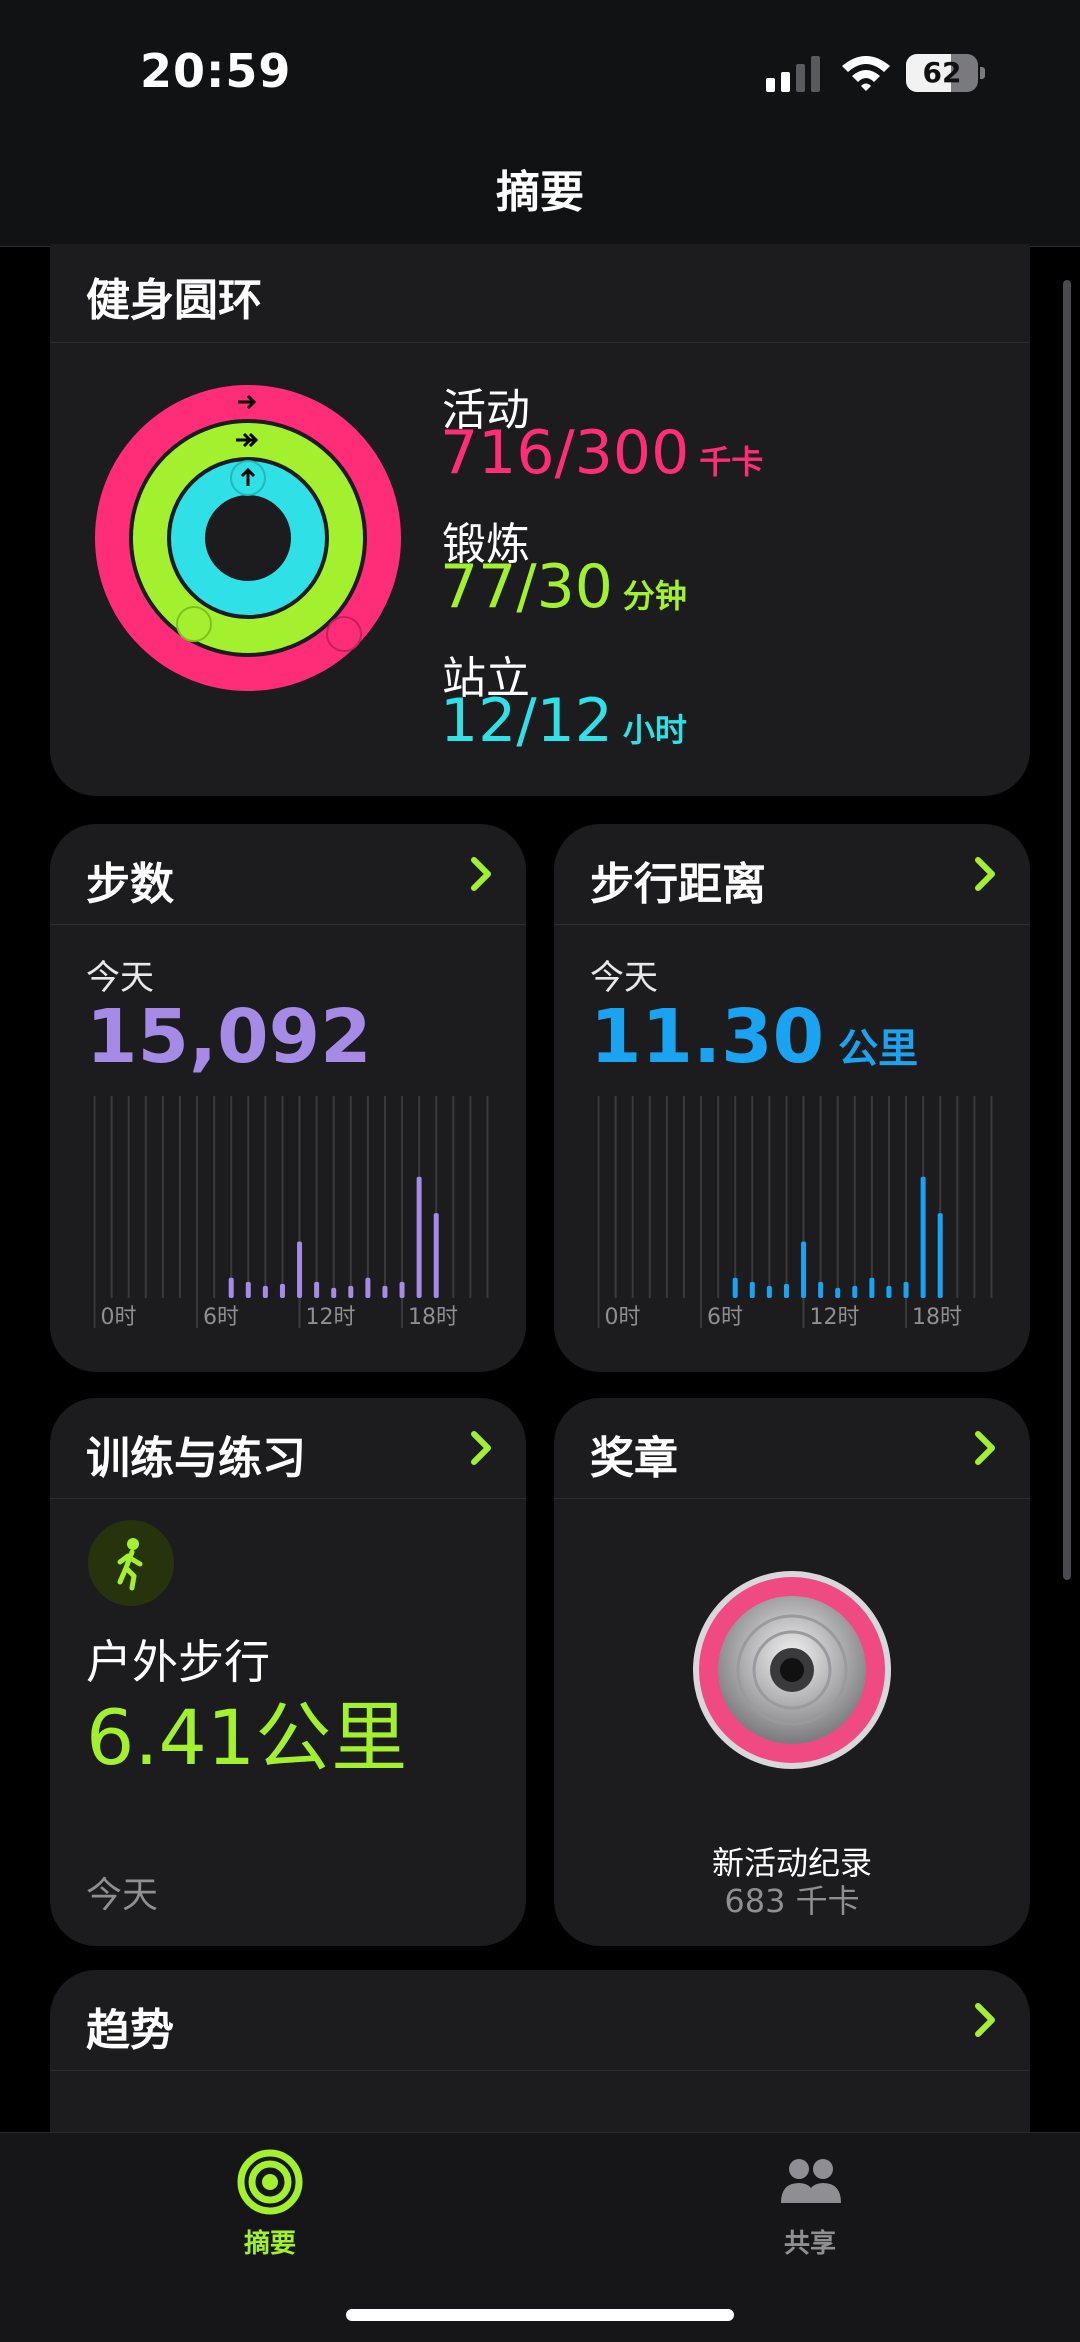 This screenshot has height=2342, width=1080. Describe the element at coordinates (942, 72) in the screenshot. I see `battery-percent: 62` at that location.